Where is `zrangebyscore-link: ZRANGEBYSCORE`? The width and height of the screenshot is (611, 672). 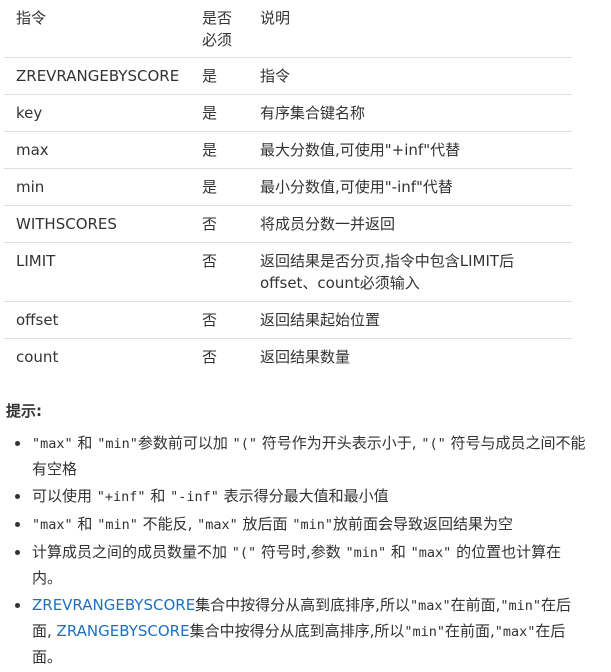
zrangebyscore-link: ZRANGEBYSCORE is located at coordinates (123, 631).